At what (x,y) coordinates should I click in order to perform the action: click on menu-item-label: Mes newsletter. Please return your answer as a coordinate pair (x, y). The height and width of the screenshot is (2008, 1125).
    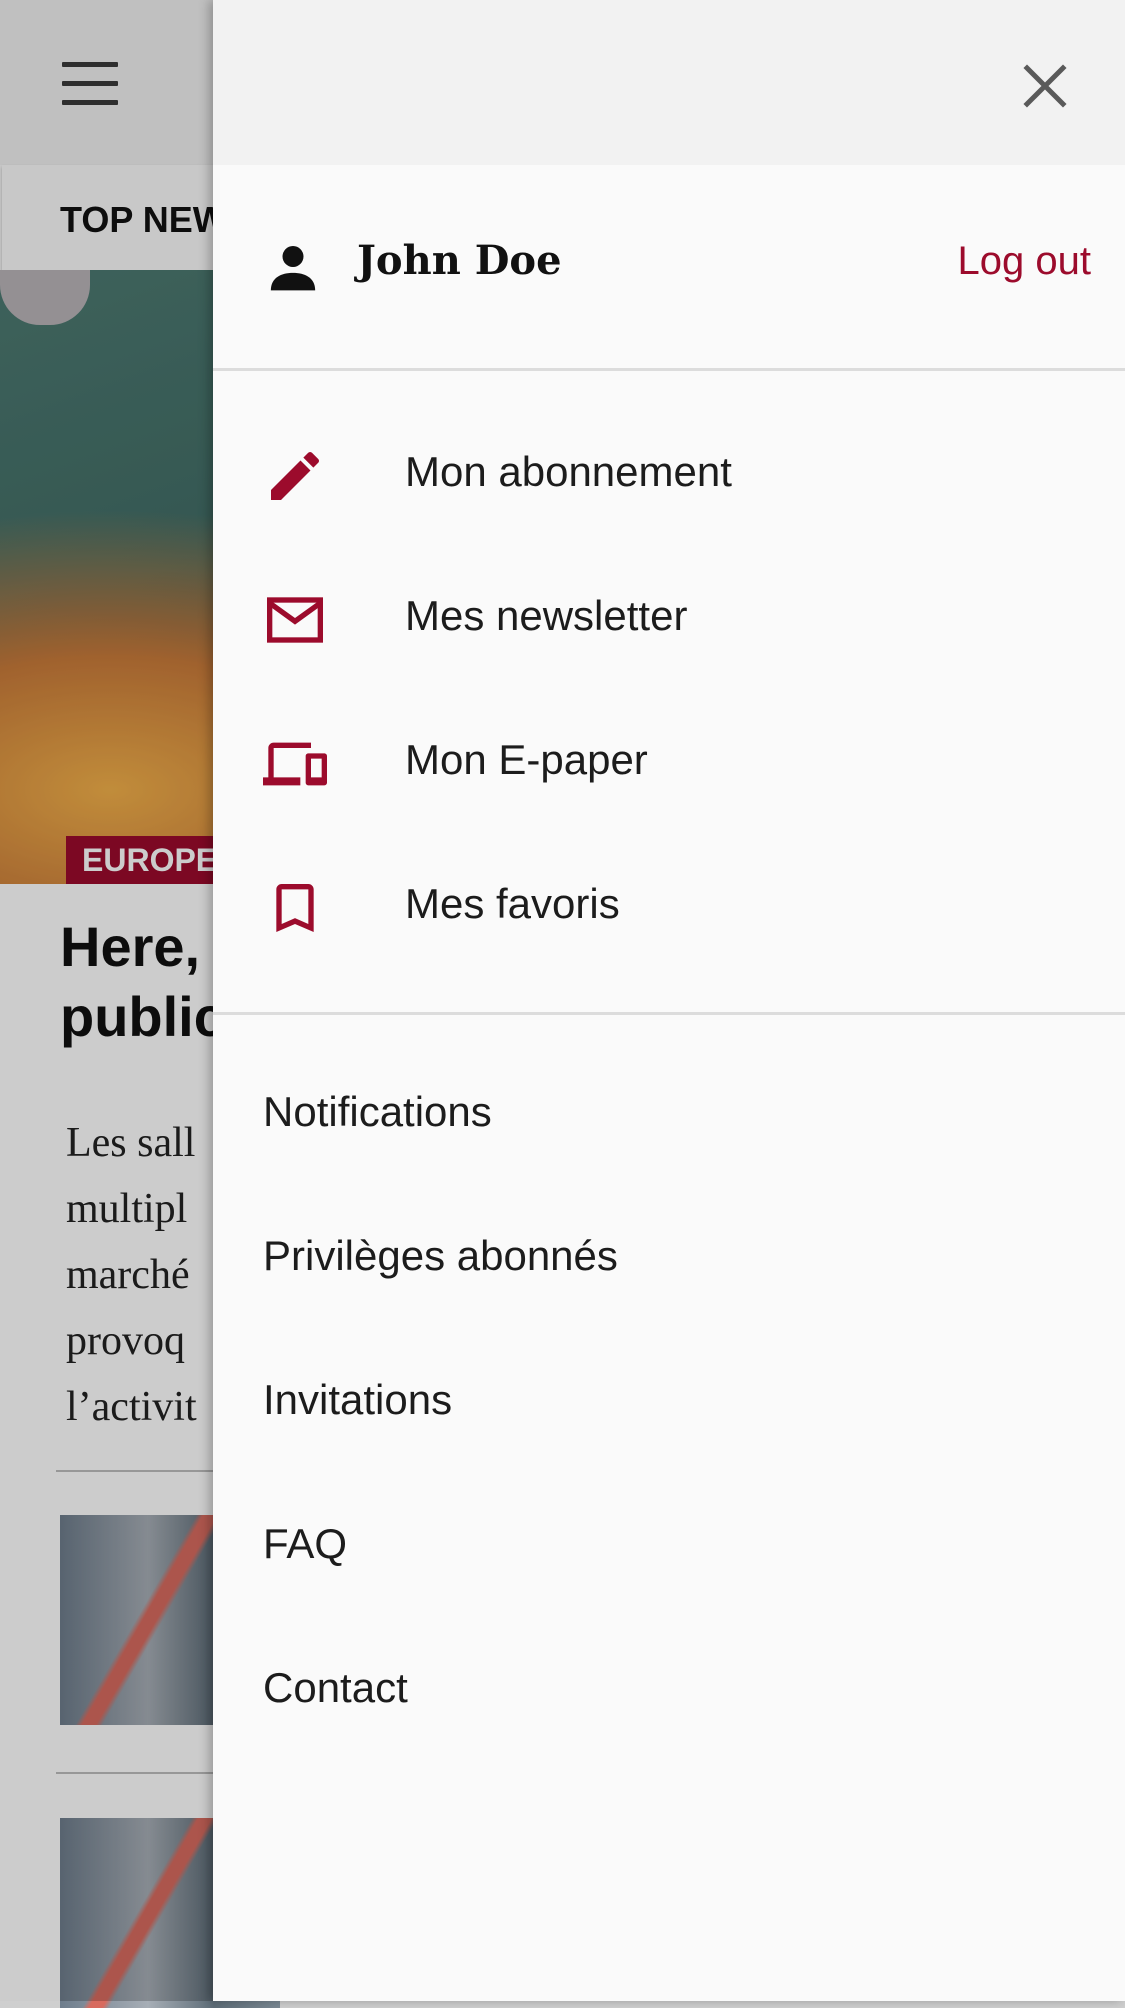
    Looking at the image, I should click on (546, 615).